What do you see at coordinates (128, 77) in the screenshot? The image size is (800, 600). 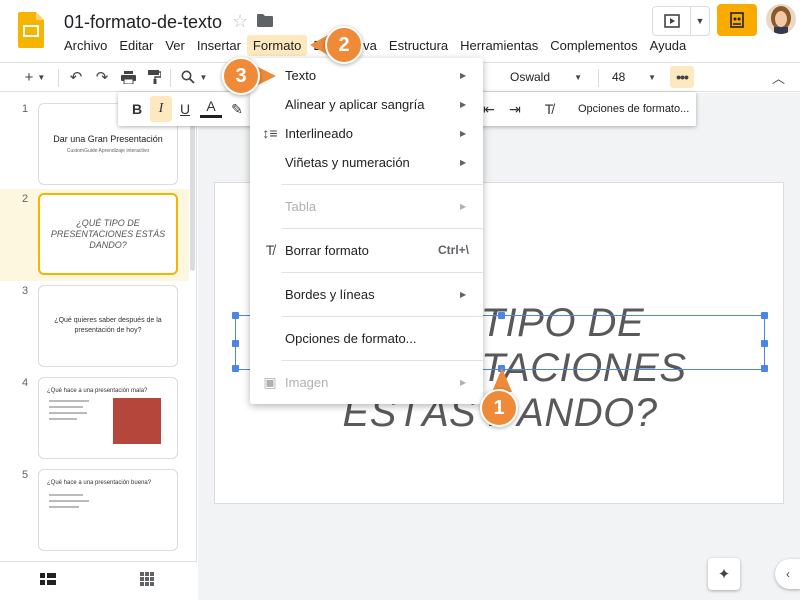 I see `print-icon` at bounding box center [128, 77].